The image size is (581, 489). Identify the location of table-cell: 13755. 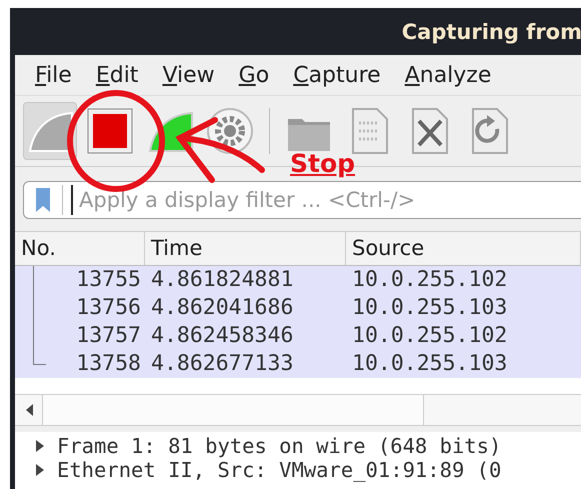
(108, 279).